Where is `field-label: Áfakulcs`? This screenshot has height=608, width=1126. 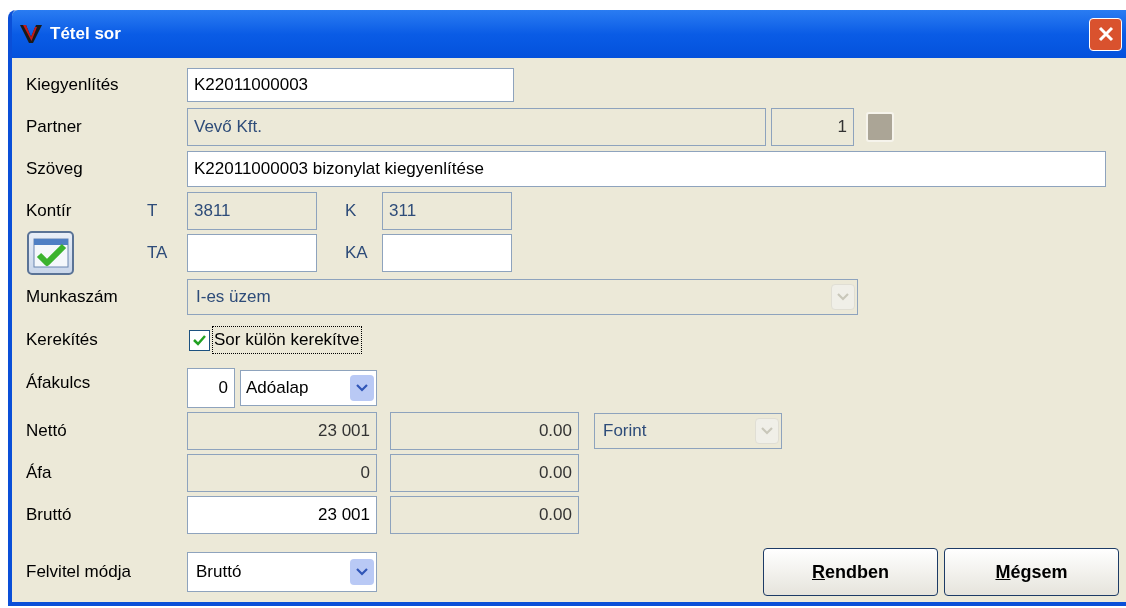
field-label: Áfakulcs is located at coordinates (58, 382).